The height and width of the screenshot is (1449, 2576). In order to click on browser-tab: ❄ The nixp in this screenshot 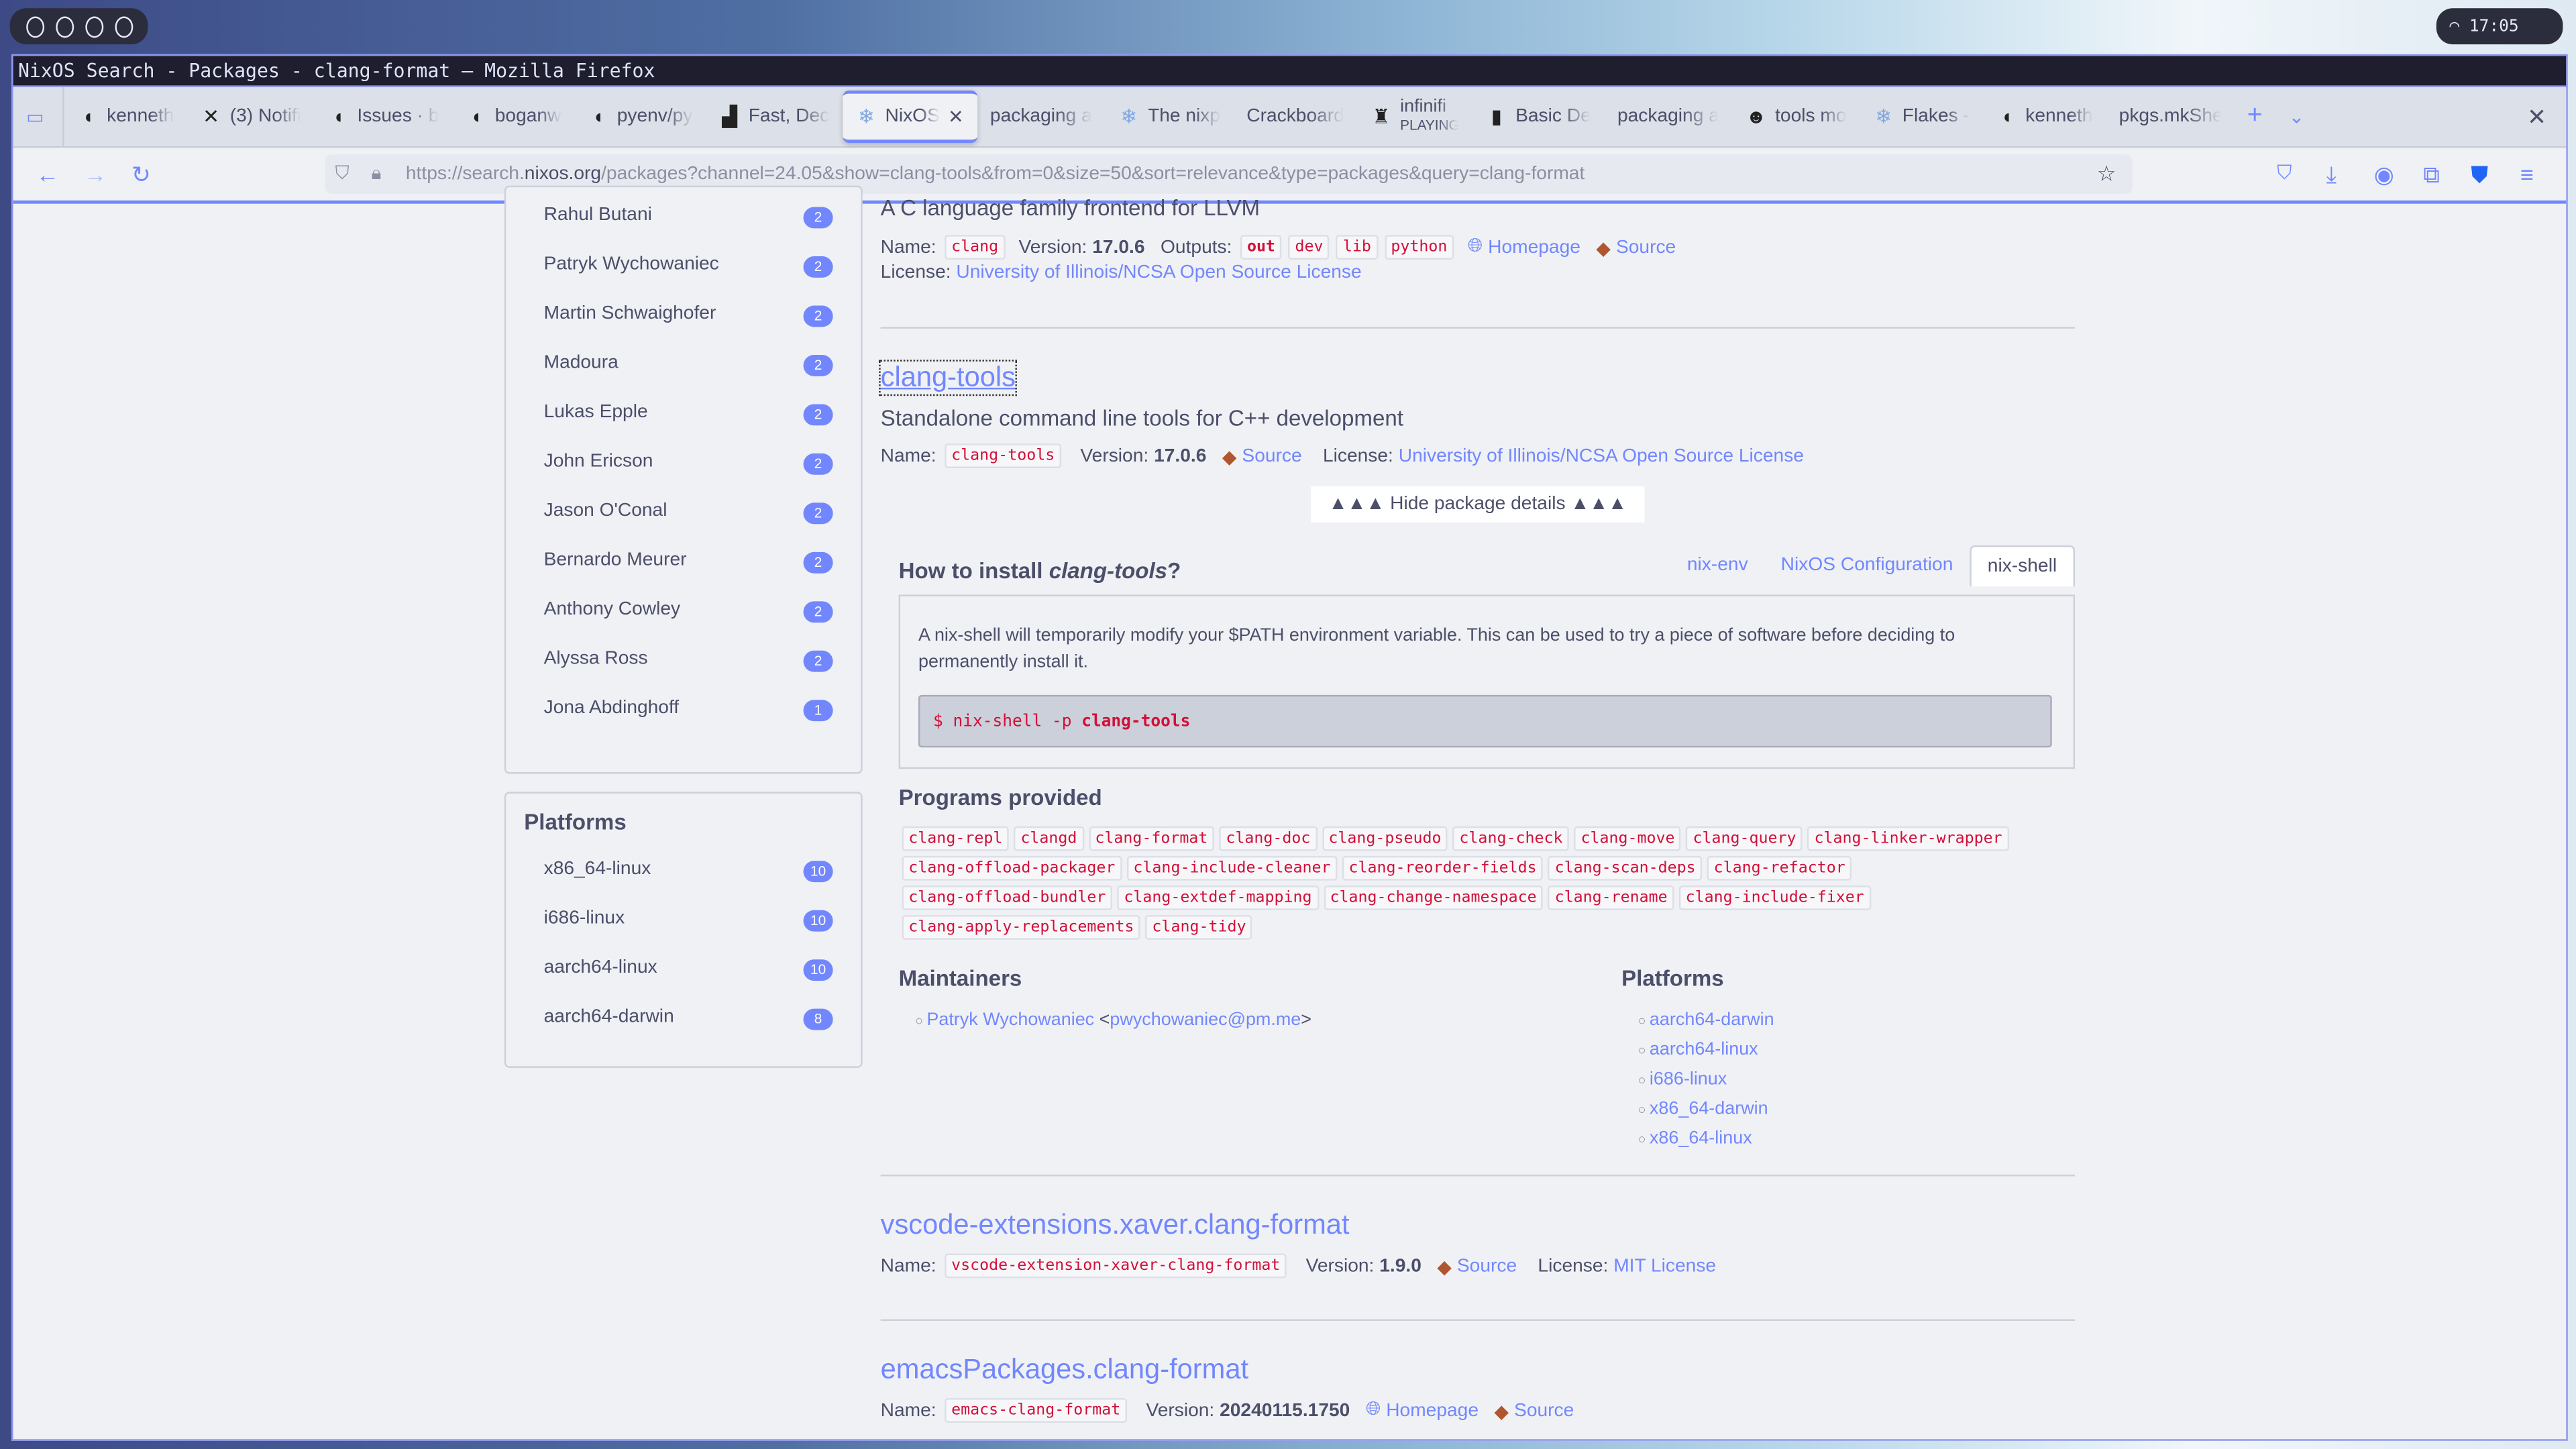, I will do `click(1169, 117)`.